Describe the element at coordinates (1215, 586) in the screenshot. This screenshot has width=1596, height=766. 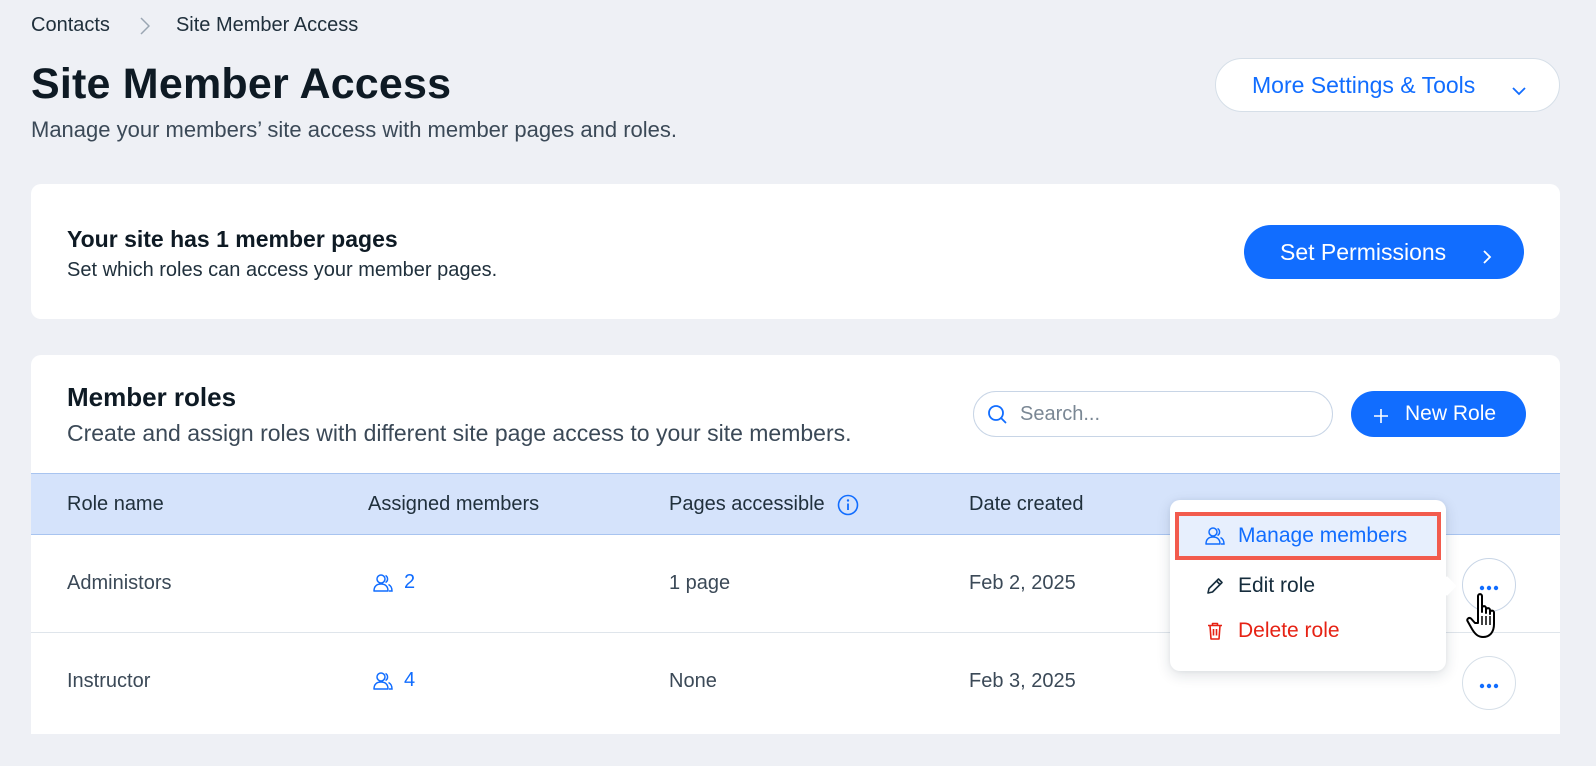
I see `pencil-icon` at that location.